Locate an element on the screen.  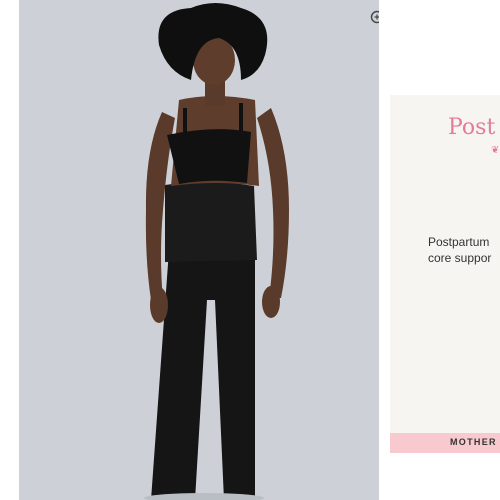
promo-strip-label: MOTHER is located at coordinates (473, 442).